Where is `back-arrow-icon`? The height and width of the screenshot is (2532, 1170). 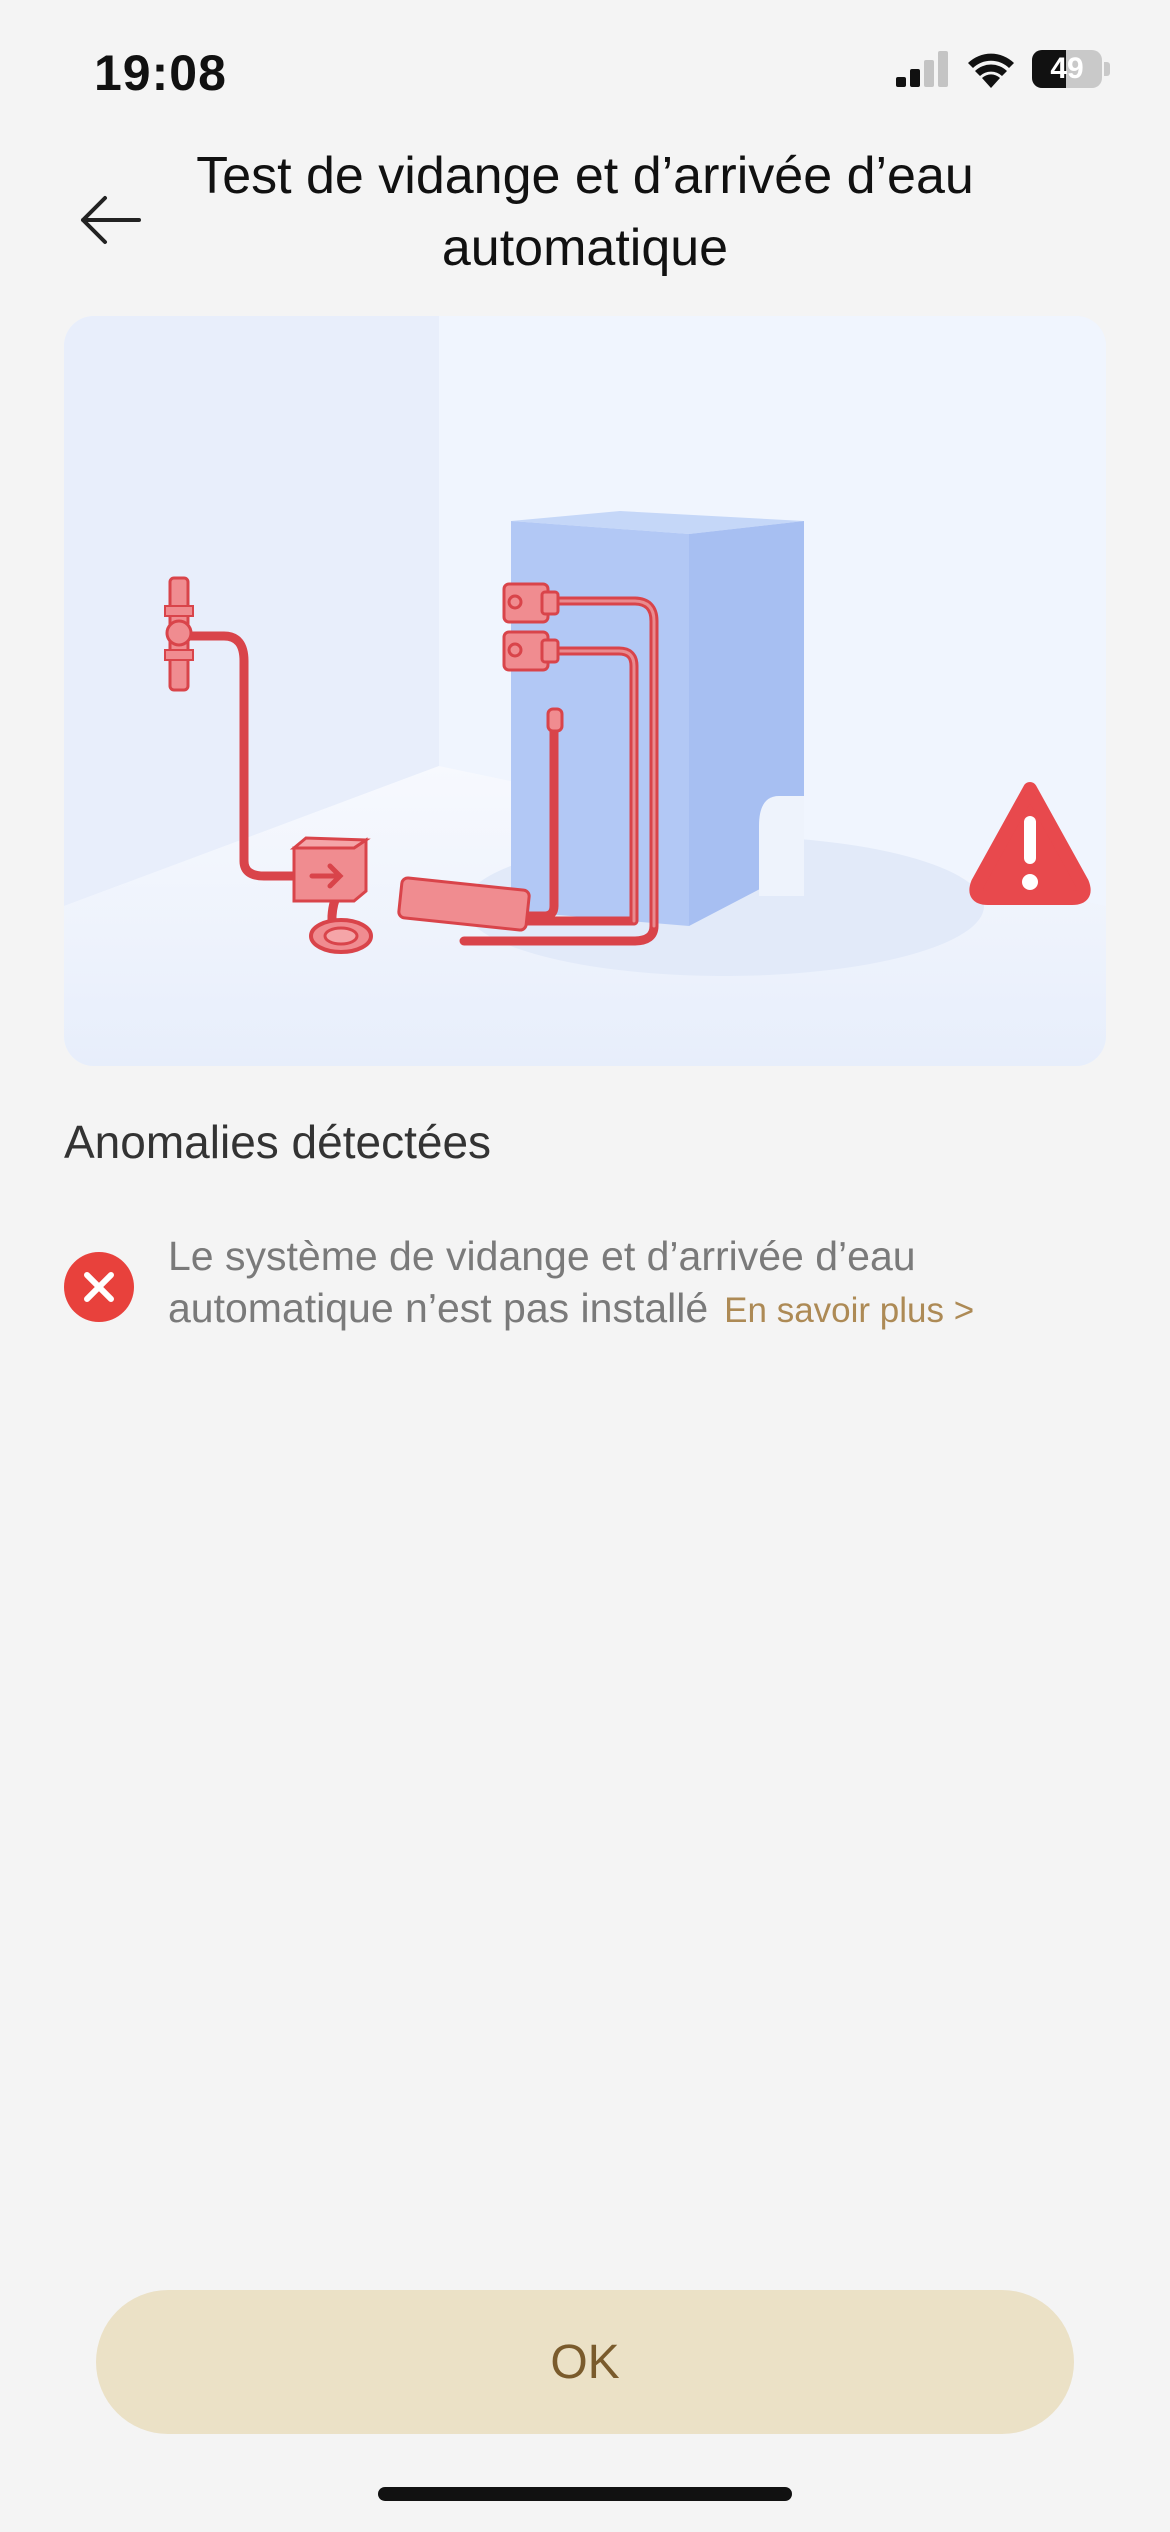 back-arrow-icon is located at coordinates (111, 220).